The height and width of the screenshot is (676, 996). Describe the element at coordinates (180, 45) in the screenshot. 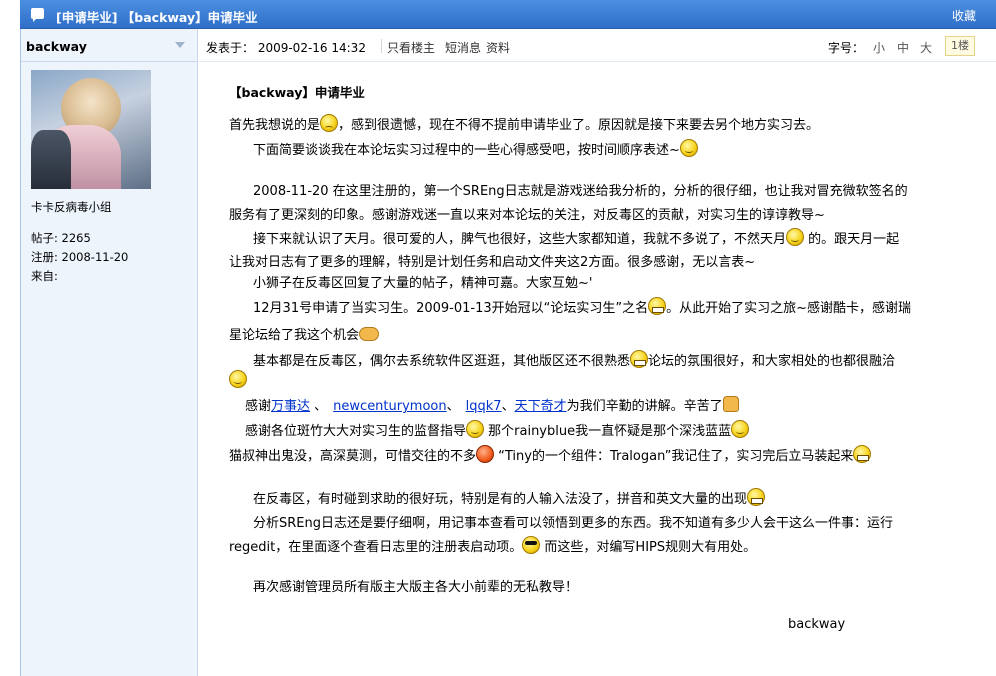

I see `chevron-down-icon` at that location.